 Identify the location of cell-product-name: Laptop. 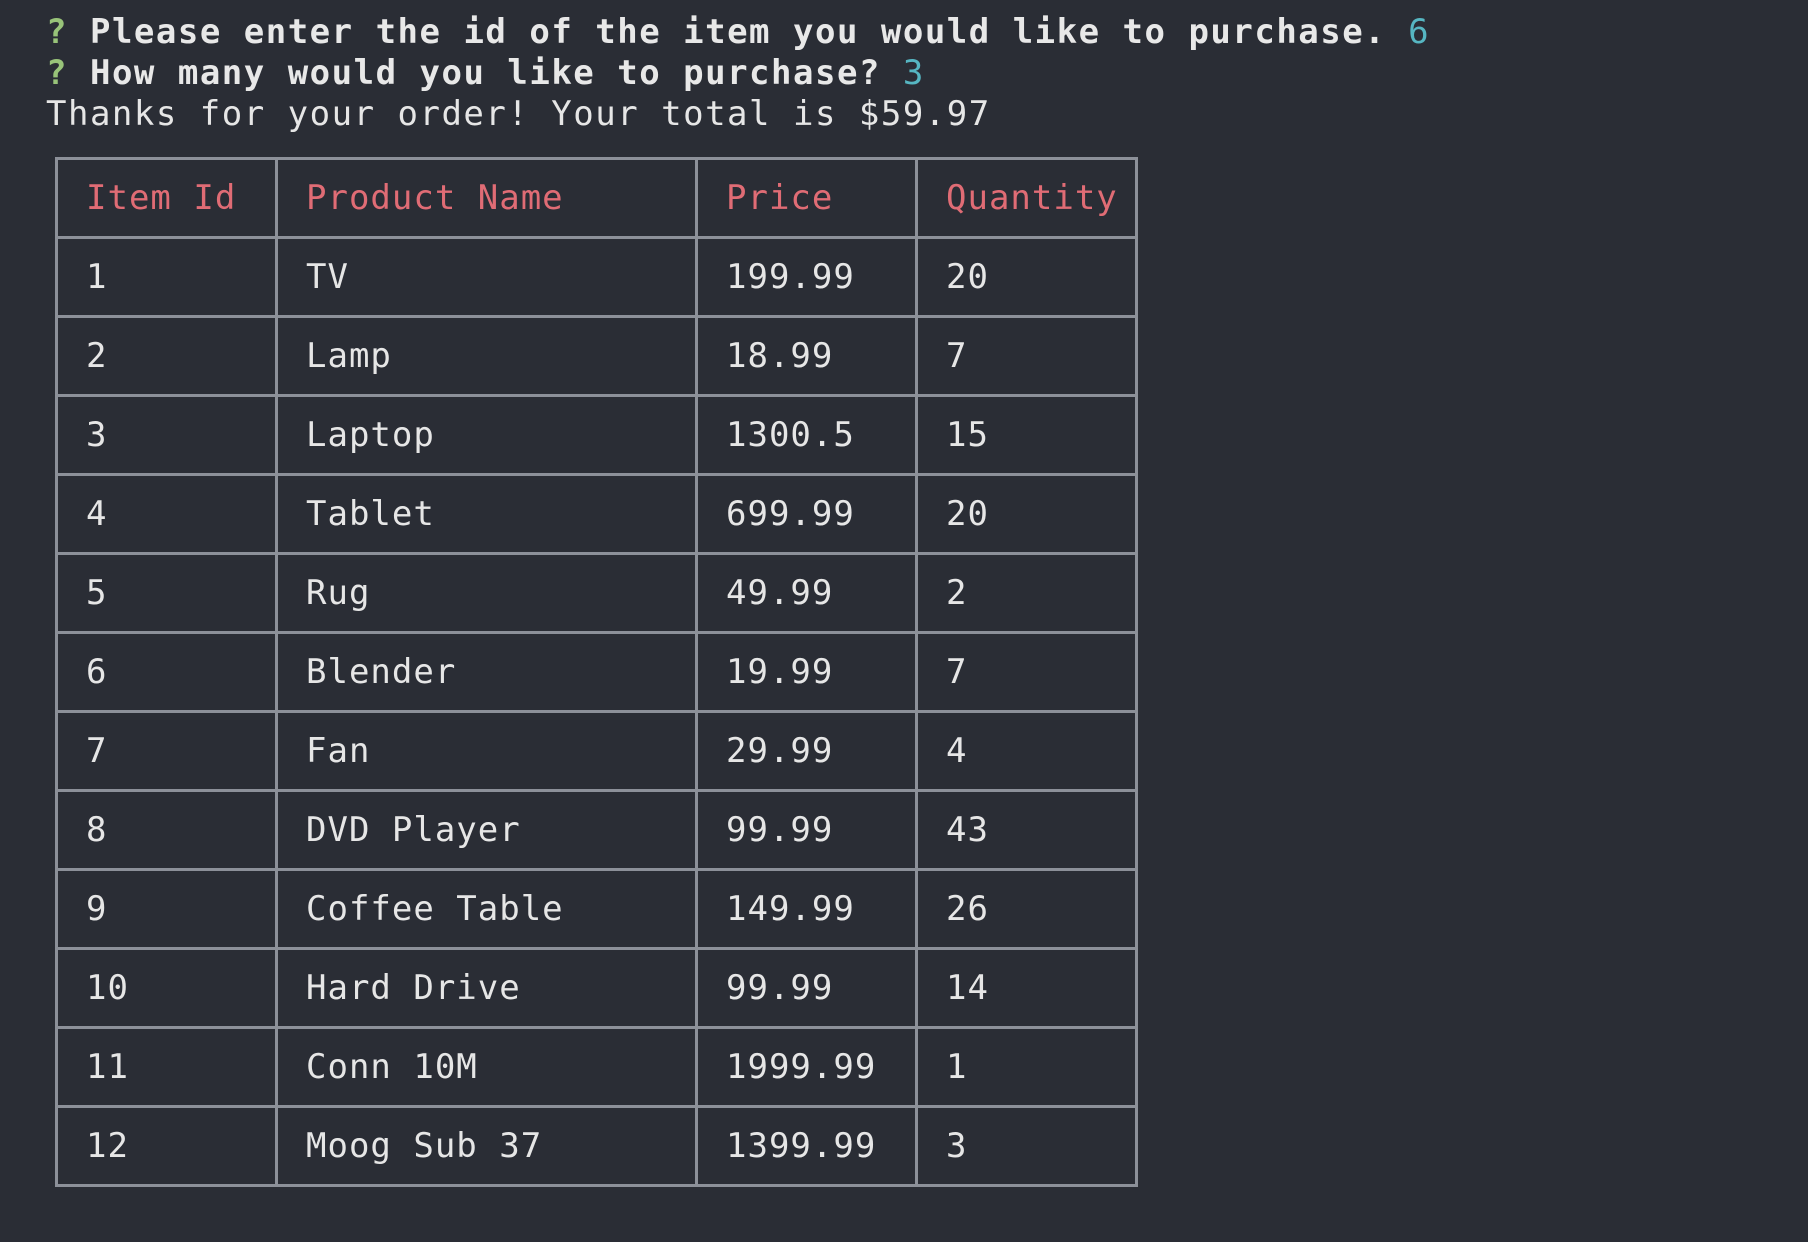
(486, 435).